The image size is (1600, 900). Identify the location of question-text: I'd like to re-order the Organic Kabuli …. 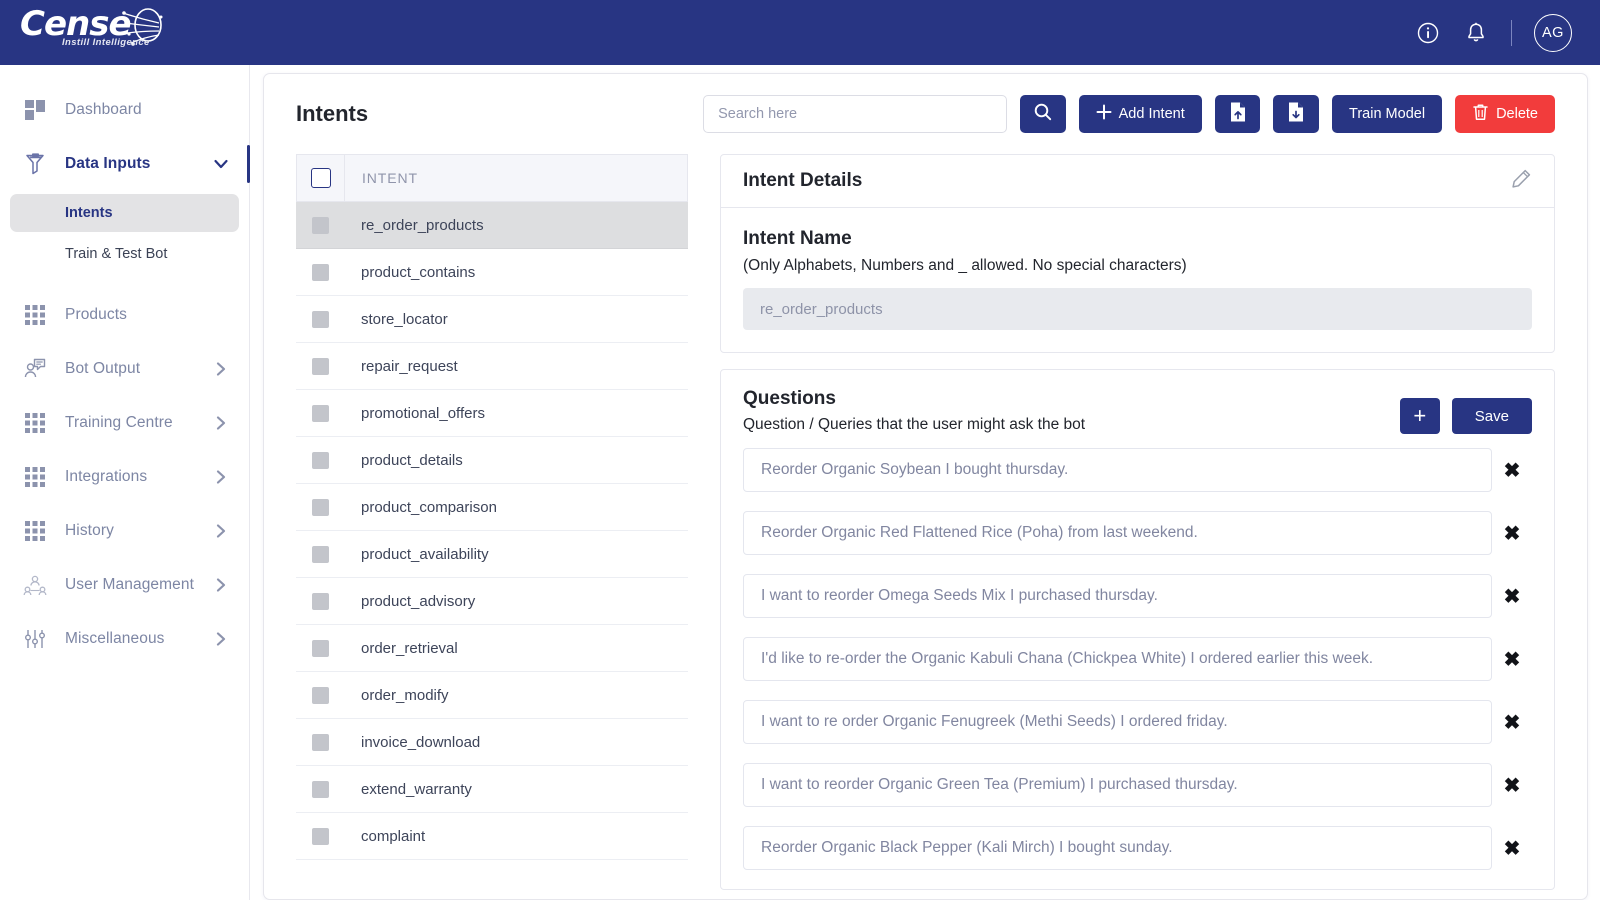
(1067, 658).